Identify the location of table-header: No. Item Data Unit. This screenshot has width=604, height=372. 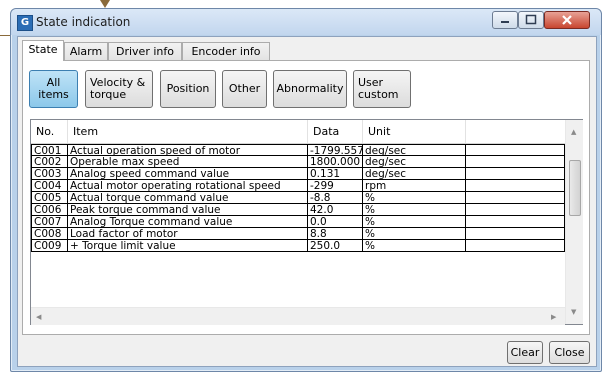
(298, 132).